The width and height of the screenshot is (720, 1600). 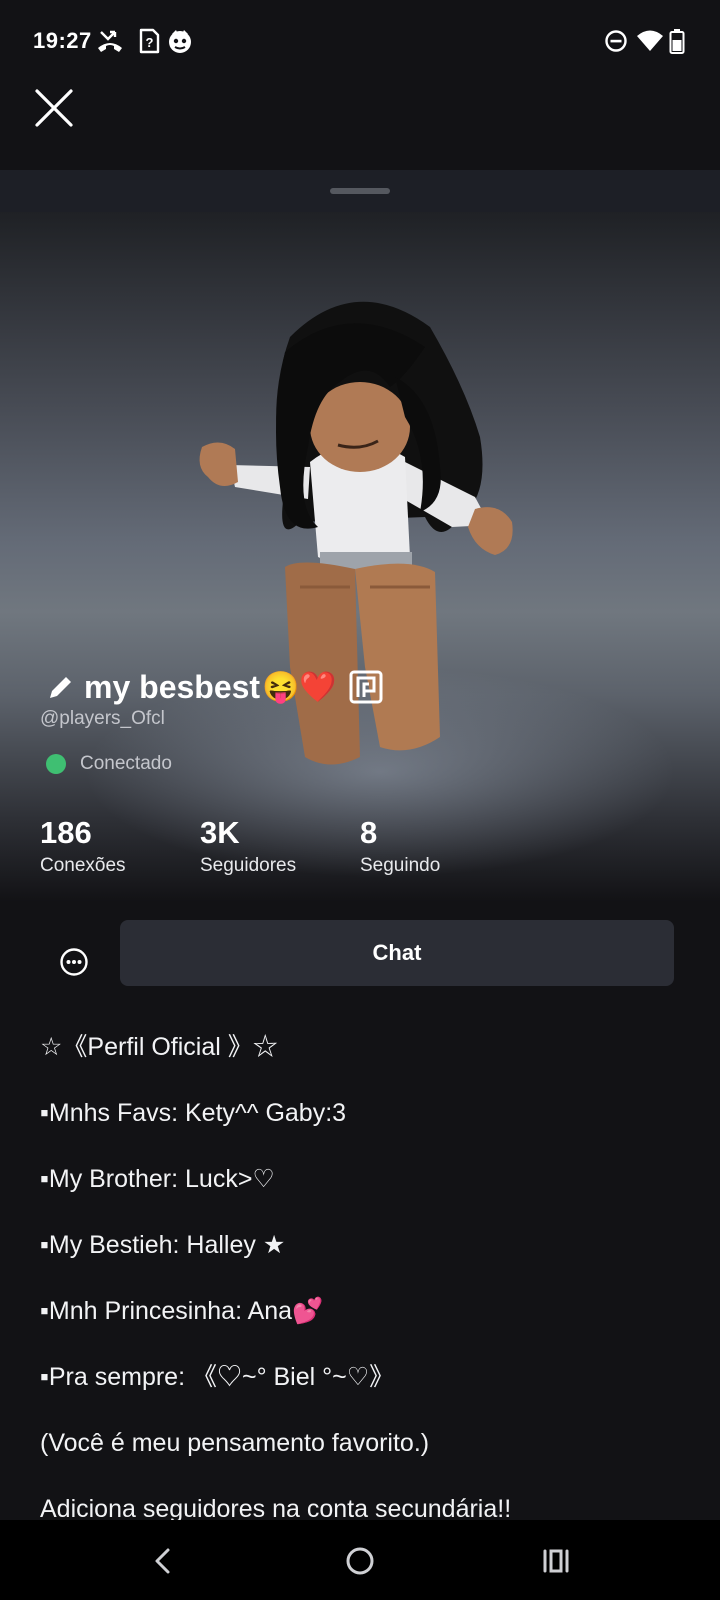 What do you see at coordinates (299, 687) in the screenshot?
I see `display-name-emojis: 😝❤️` at bounding box center [299, 687].